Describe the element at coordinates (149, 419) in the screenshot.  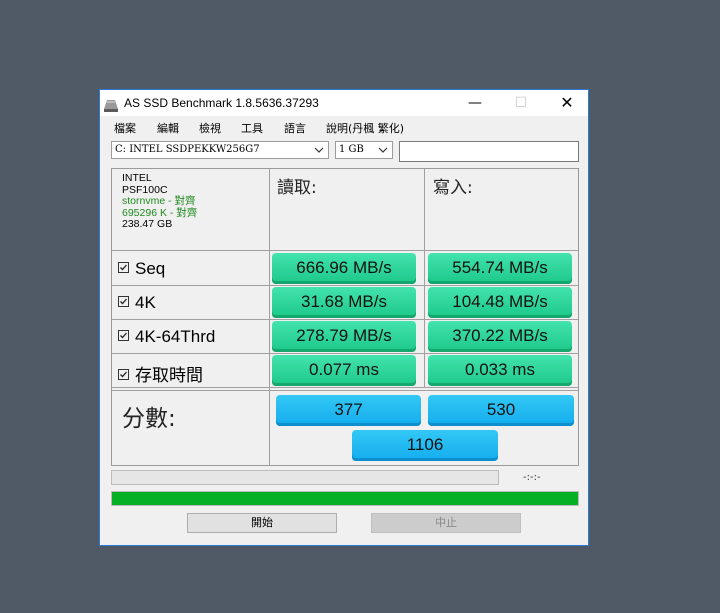
I see `score-label: 分數:` at that location.